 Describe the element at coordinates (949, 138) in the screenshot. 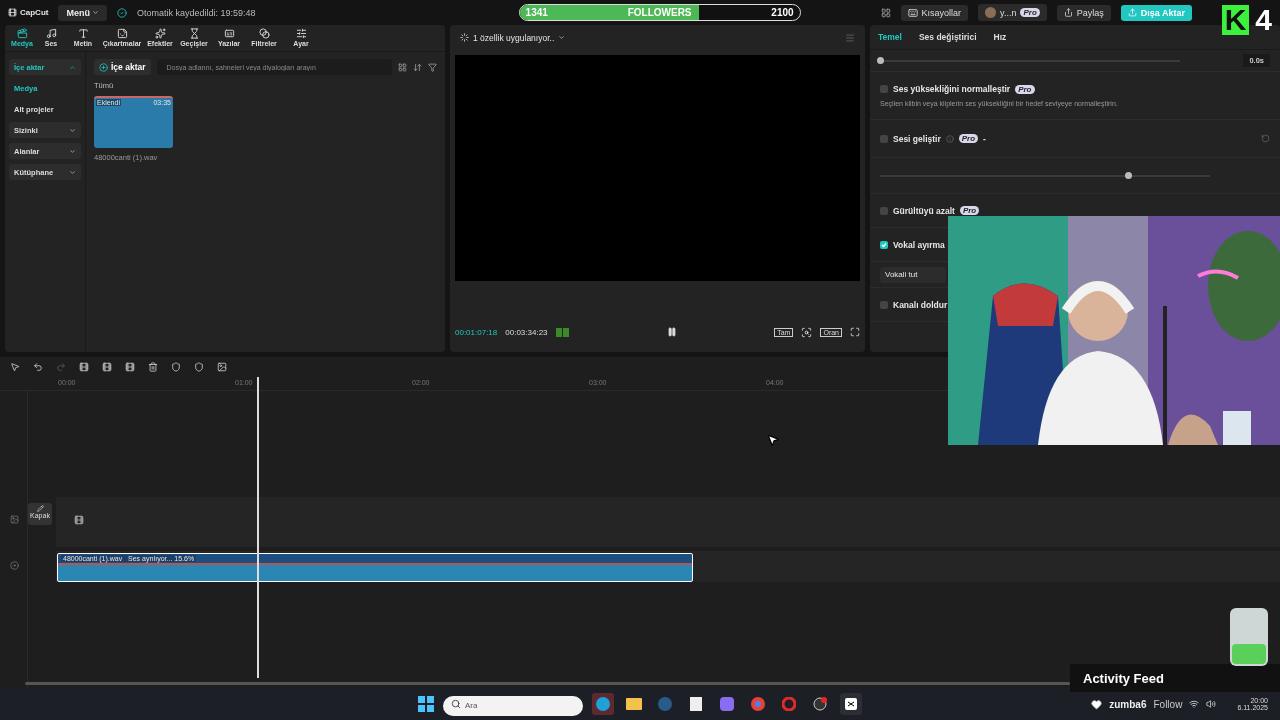

I see `info-icon` at that location.